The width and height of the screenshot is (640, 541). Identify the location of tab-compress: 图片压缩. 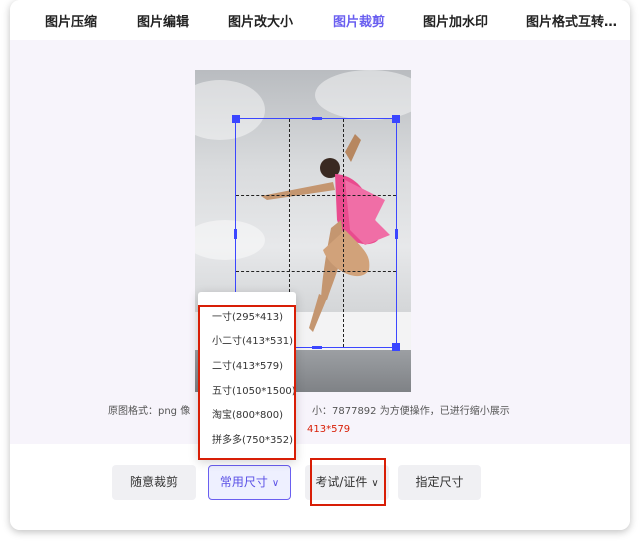
(71, 20).